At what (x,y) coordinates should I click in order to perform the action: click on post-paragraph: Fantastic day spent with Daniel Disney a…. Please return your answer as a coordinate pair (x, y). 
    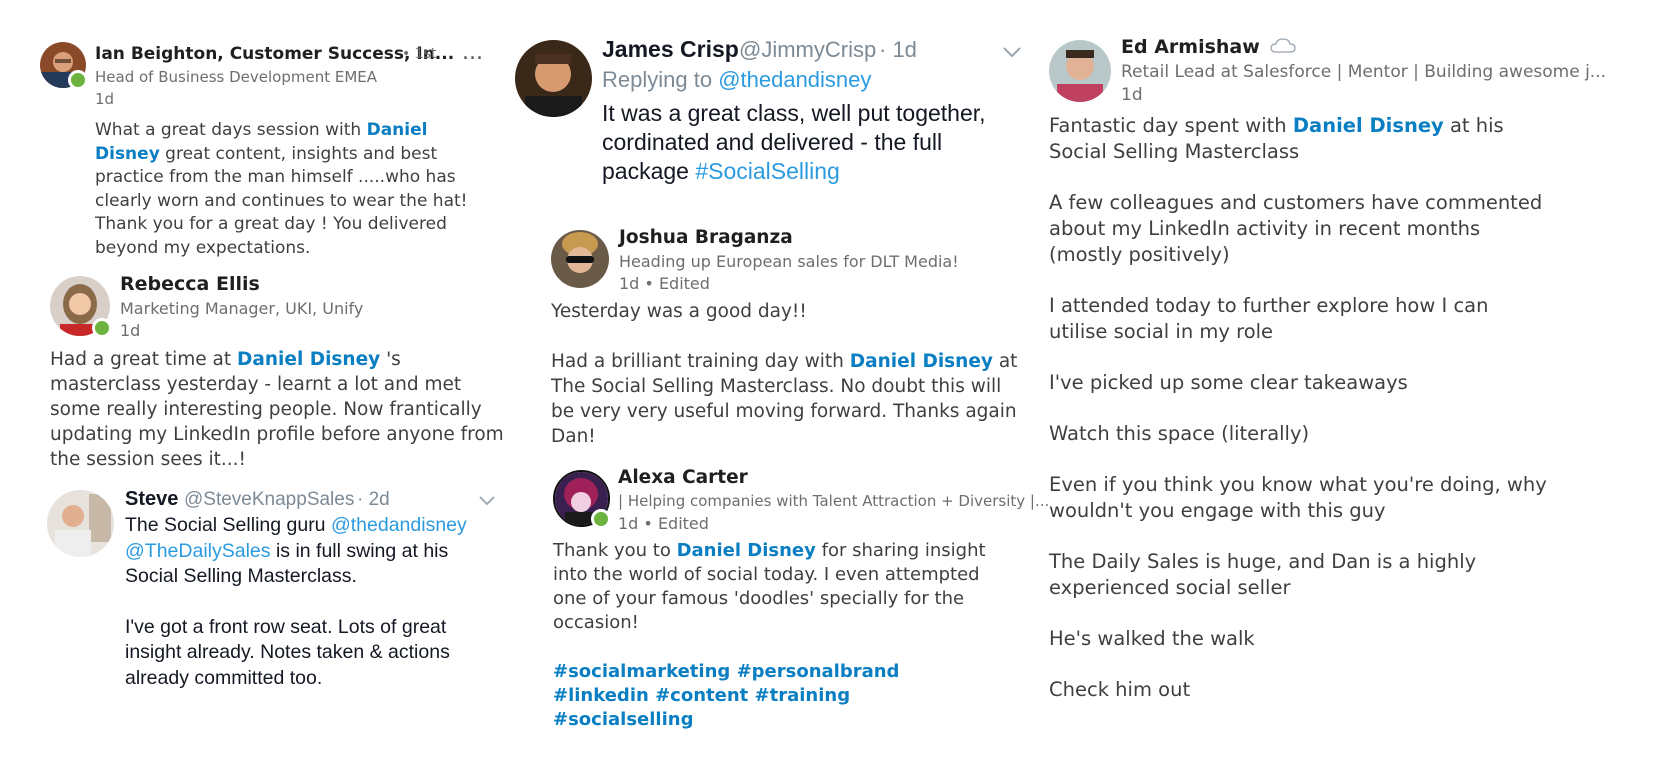
    Looking at the image, I should click on (1299, 139).